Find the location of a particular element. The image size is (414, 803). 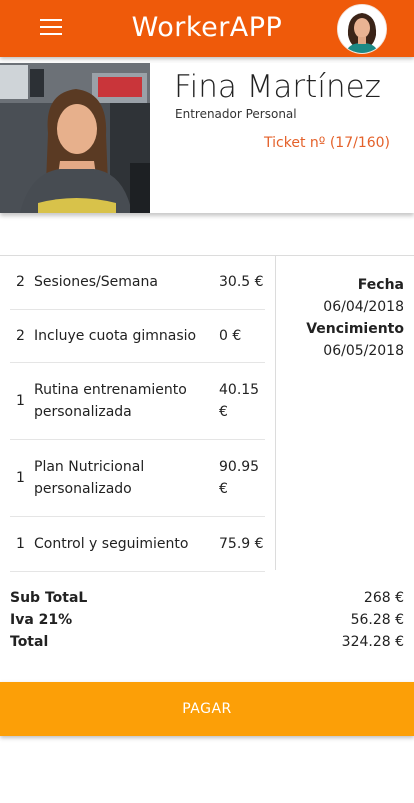

line-item: 2 Incluye cuota gimnasio 0 € is located at coordinates (137, 336).